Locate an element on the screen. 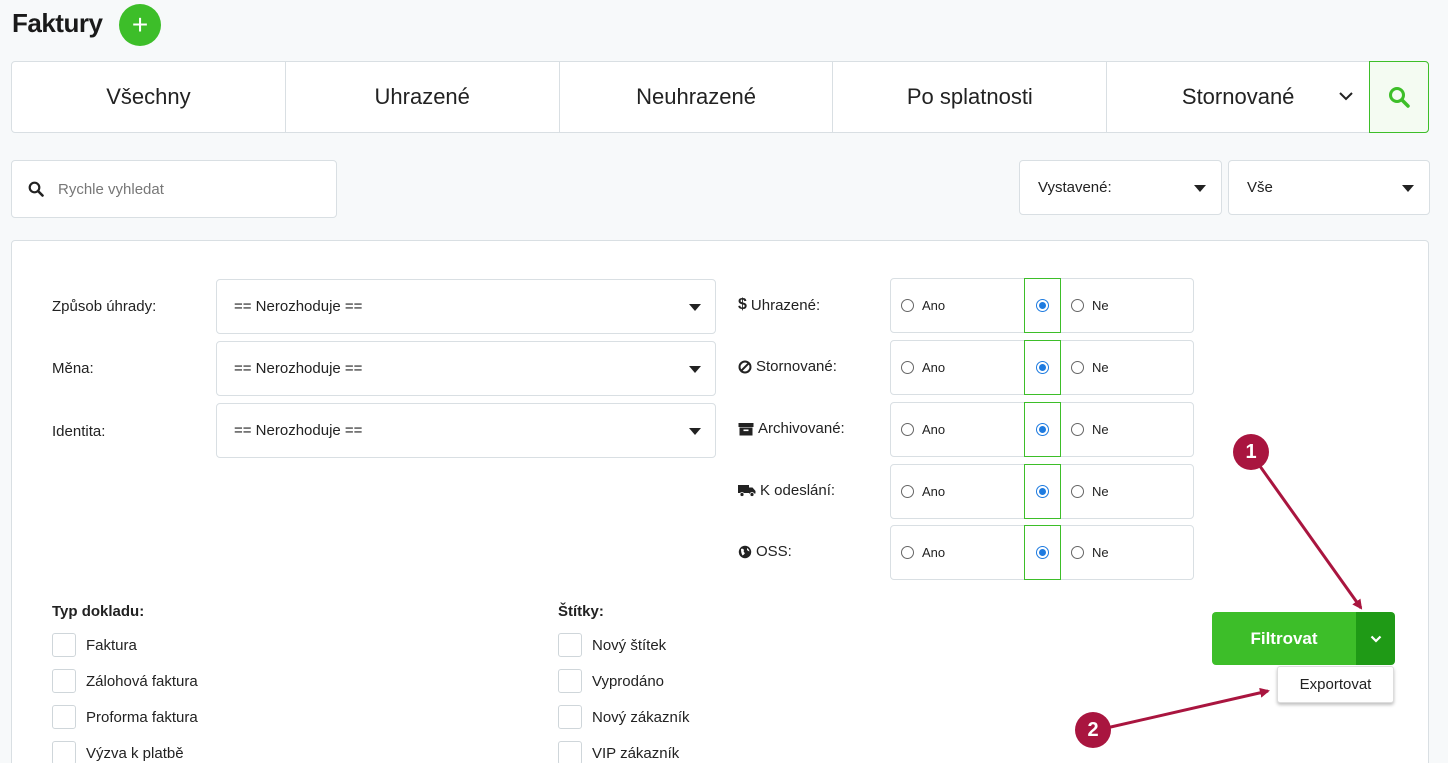 The image size is (1448, 763). search-toggle-button is located at coordinates (1399, 97).